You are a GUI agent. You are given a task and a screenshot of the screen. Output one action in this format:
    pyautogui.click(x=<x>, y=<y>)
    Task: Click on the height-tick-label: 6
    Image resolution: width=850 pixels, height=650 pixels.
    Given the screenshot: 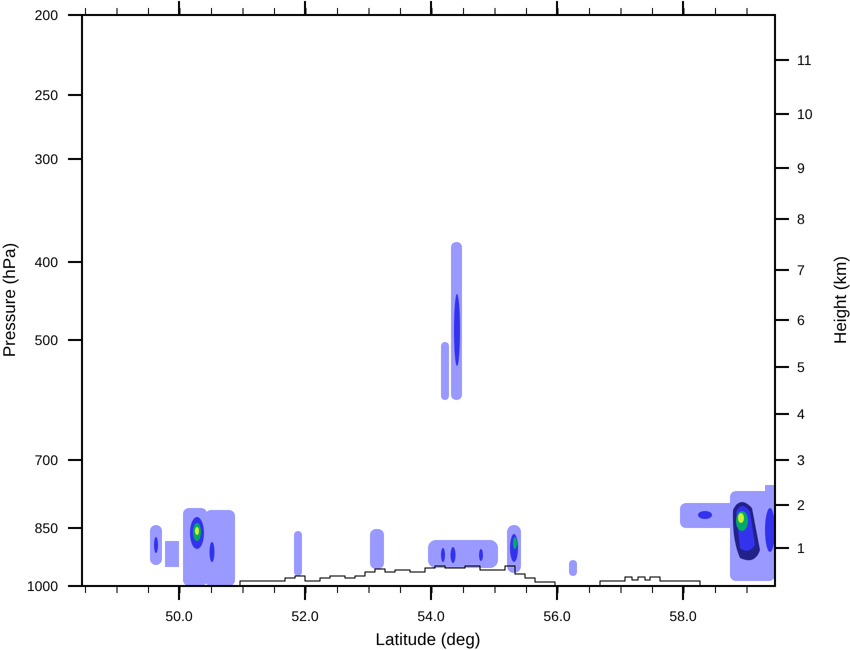 What is the action you would take?
    pyautogui.click(x=801, y=320)
    